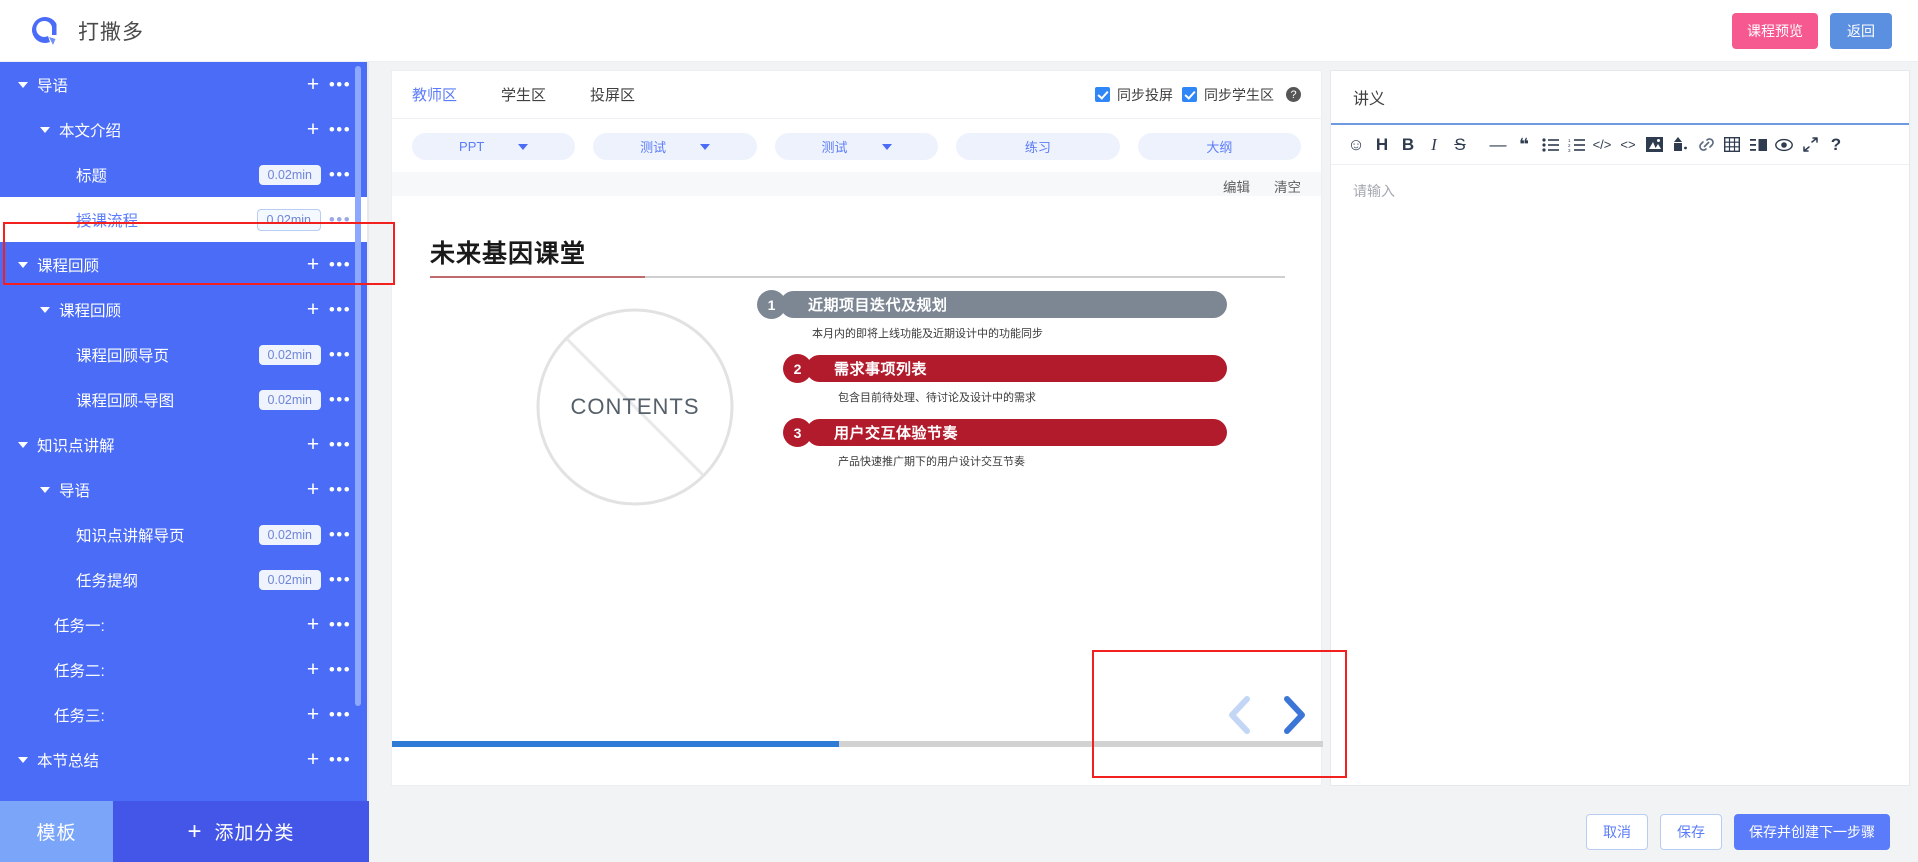 The width and height of the screenshot is (1918, 862). Describe the element at coordinates (523, 94) in the screenshot. I see `tab-student-area: 学生区` at that location.